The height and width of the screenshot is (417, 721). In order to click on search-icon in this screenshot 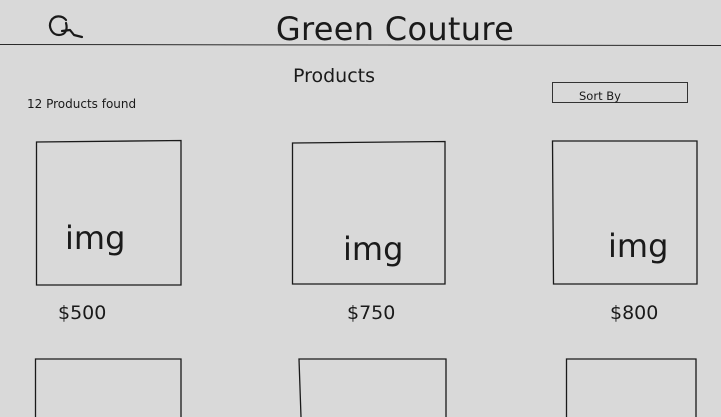, I will do `click(66, 27)`.